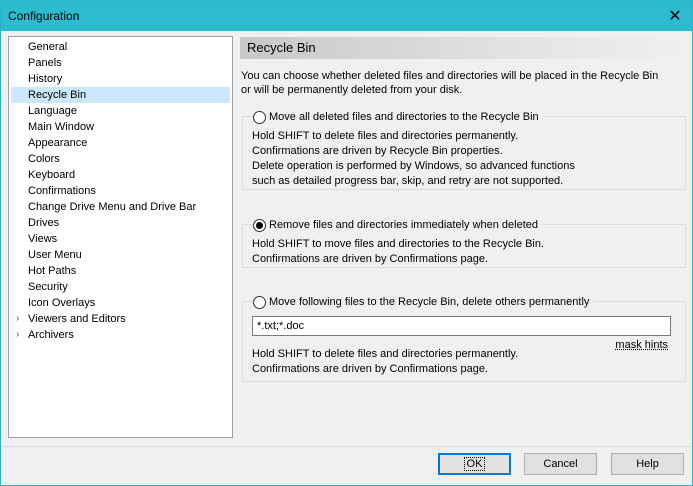  I want to click on file-mask-input: *.txt;*.doc, so click(461, 326).